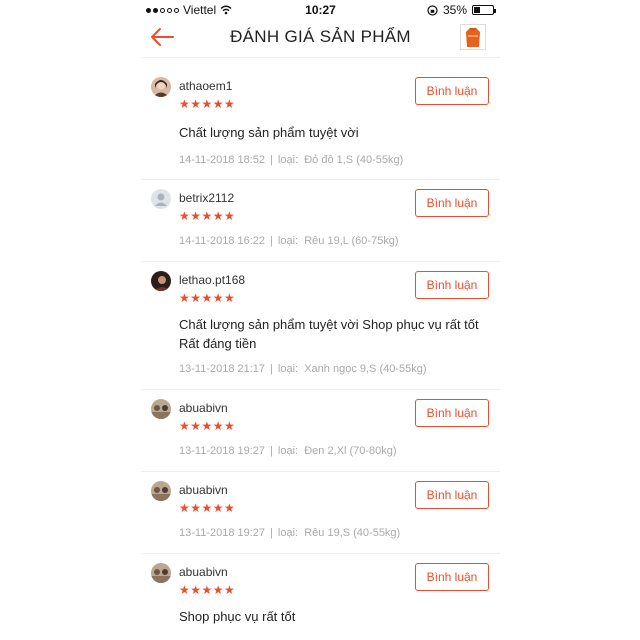  Describe the element at coordinates (484, 10) in the screenshot. I see `battery-icon` at that location.